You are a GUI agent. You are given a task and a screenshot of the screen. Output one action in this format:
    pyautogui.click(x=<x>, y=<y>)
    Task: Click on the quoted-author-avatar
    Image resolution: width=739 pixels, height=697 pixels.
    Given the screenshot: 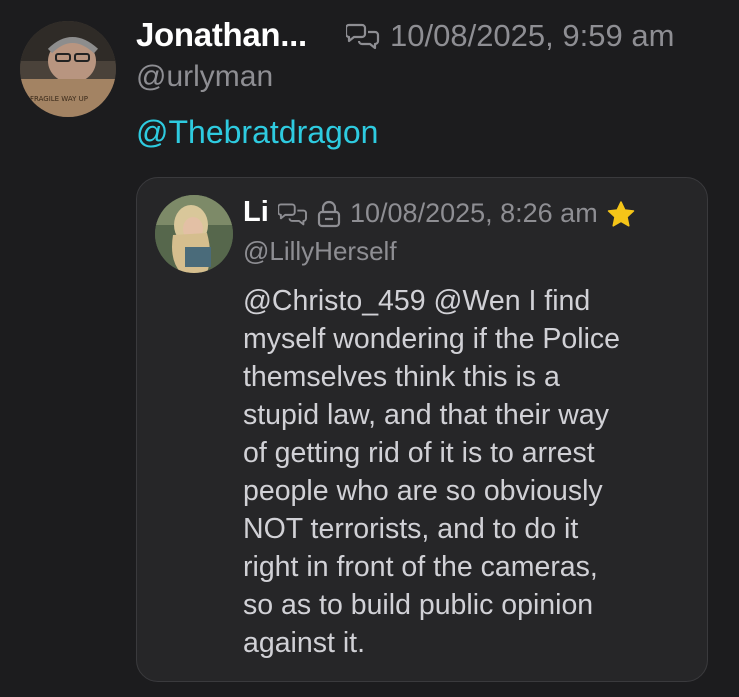 What is the action you would take?
    pyautogui.click(x=194, y=234)
    